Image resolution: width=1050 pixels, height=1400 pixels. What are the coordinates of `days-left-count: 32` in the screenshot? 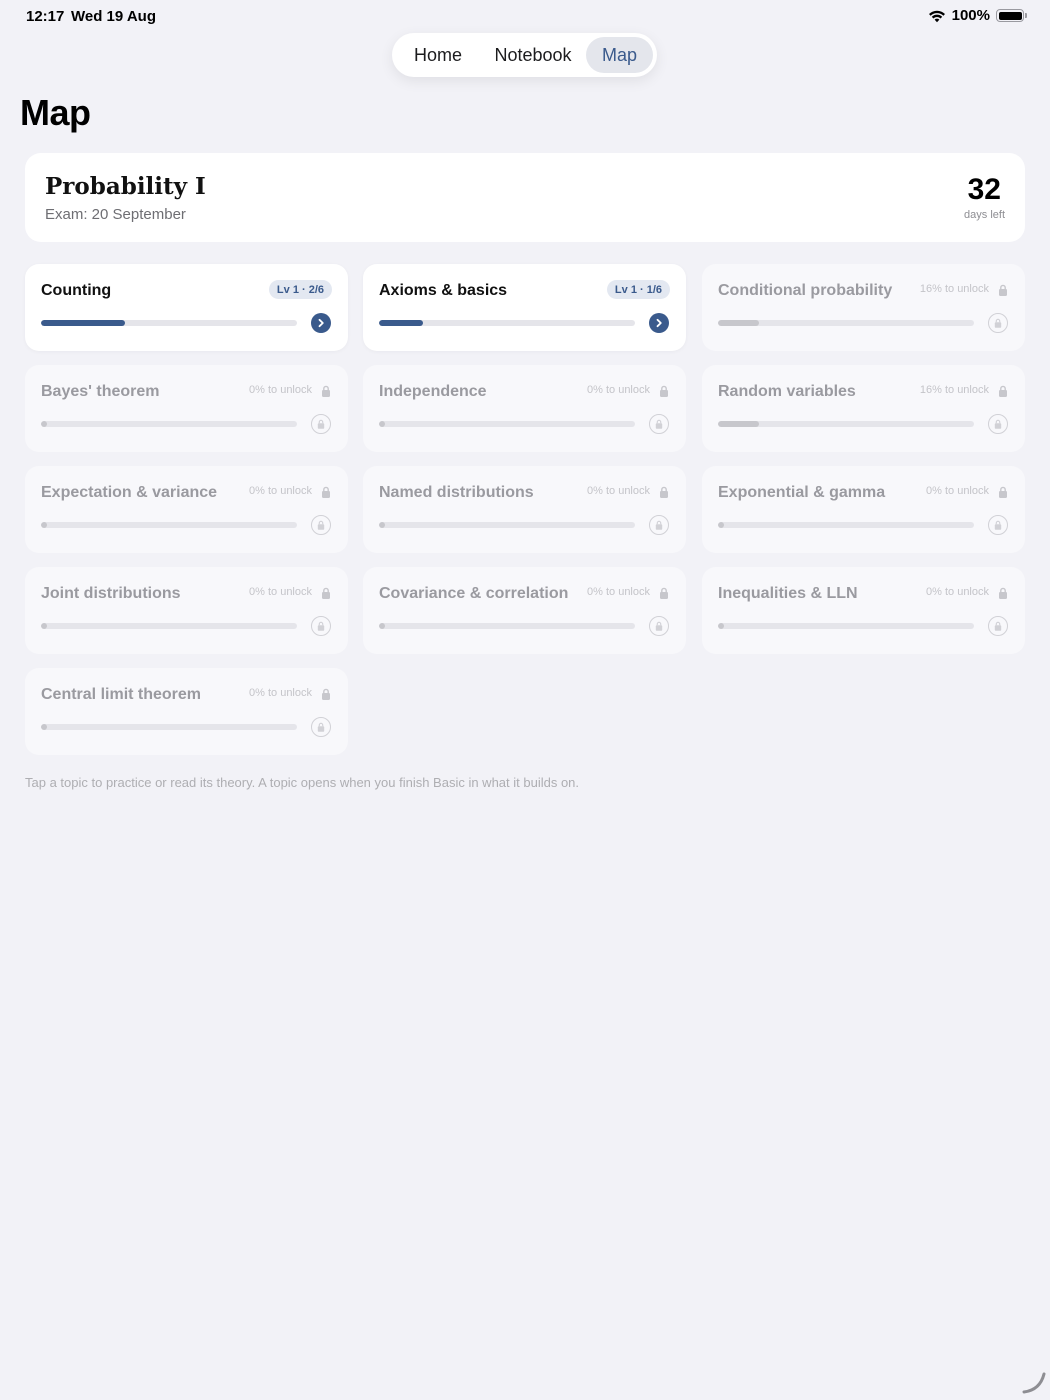 It's located at (984, 189).